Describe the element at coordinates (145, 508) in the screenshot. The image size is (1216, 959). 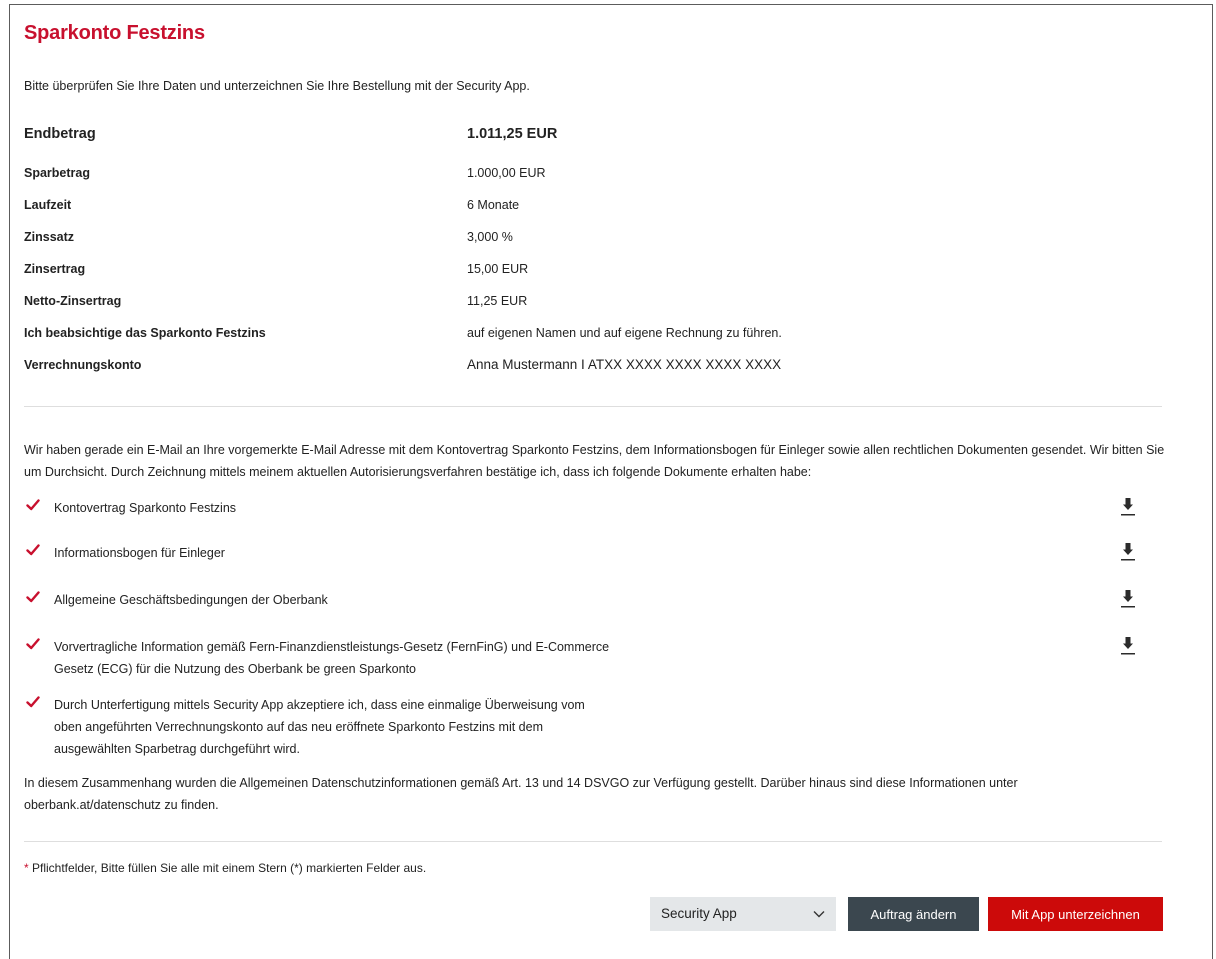
I see `document-label: Kontovertrag Sparkonto Festzins` at that location.